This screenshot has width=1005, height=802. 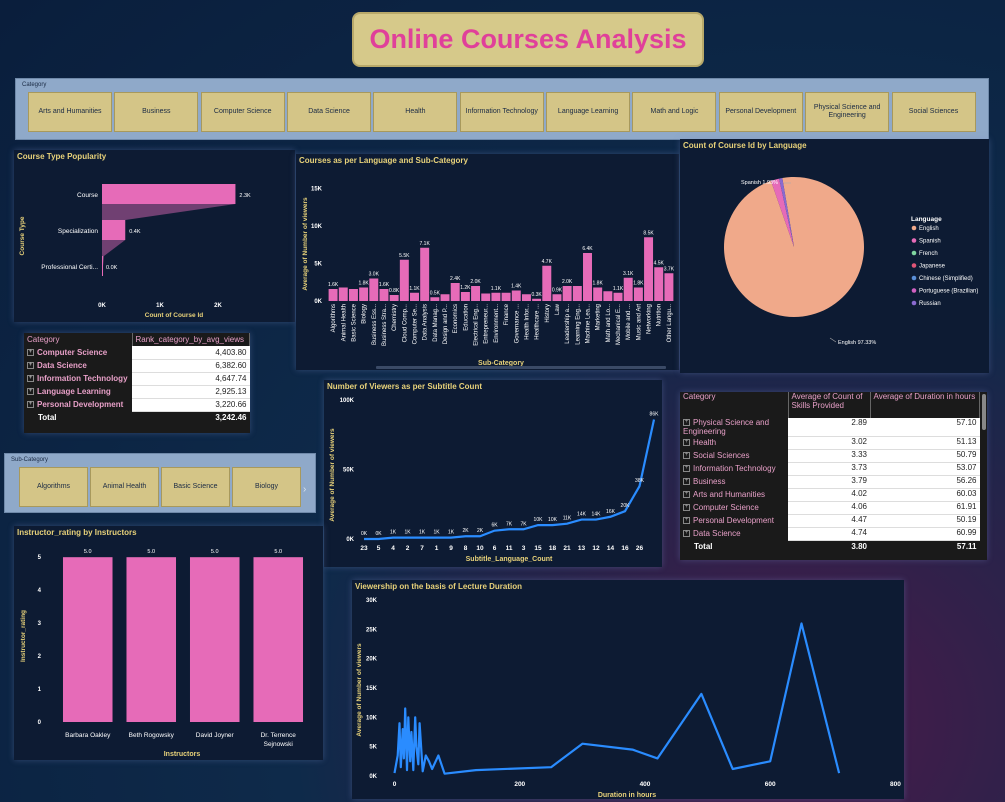 What do you see at coordinates (78, 417) in the screenshot?
I see `total-label: Total` at bounding box center [78, 417].